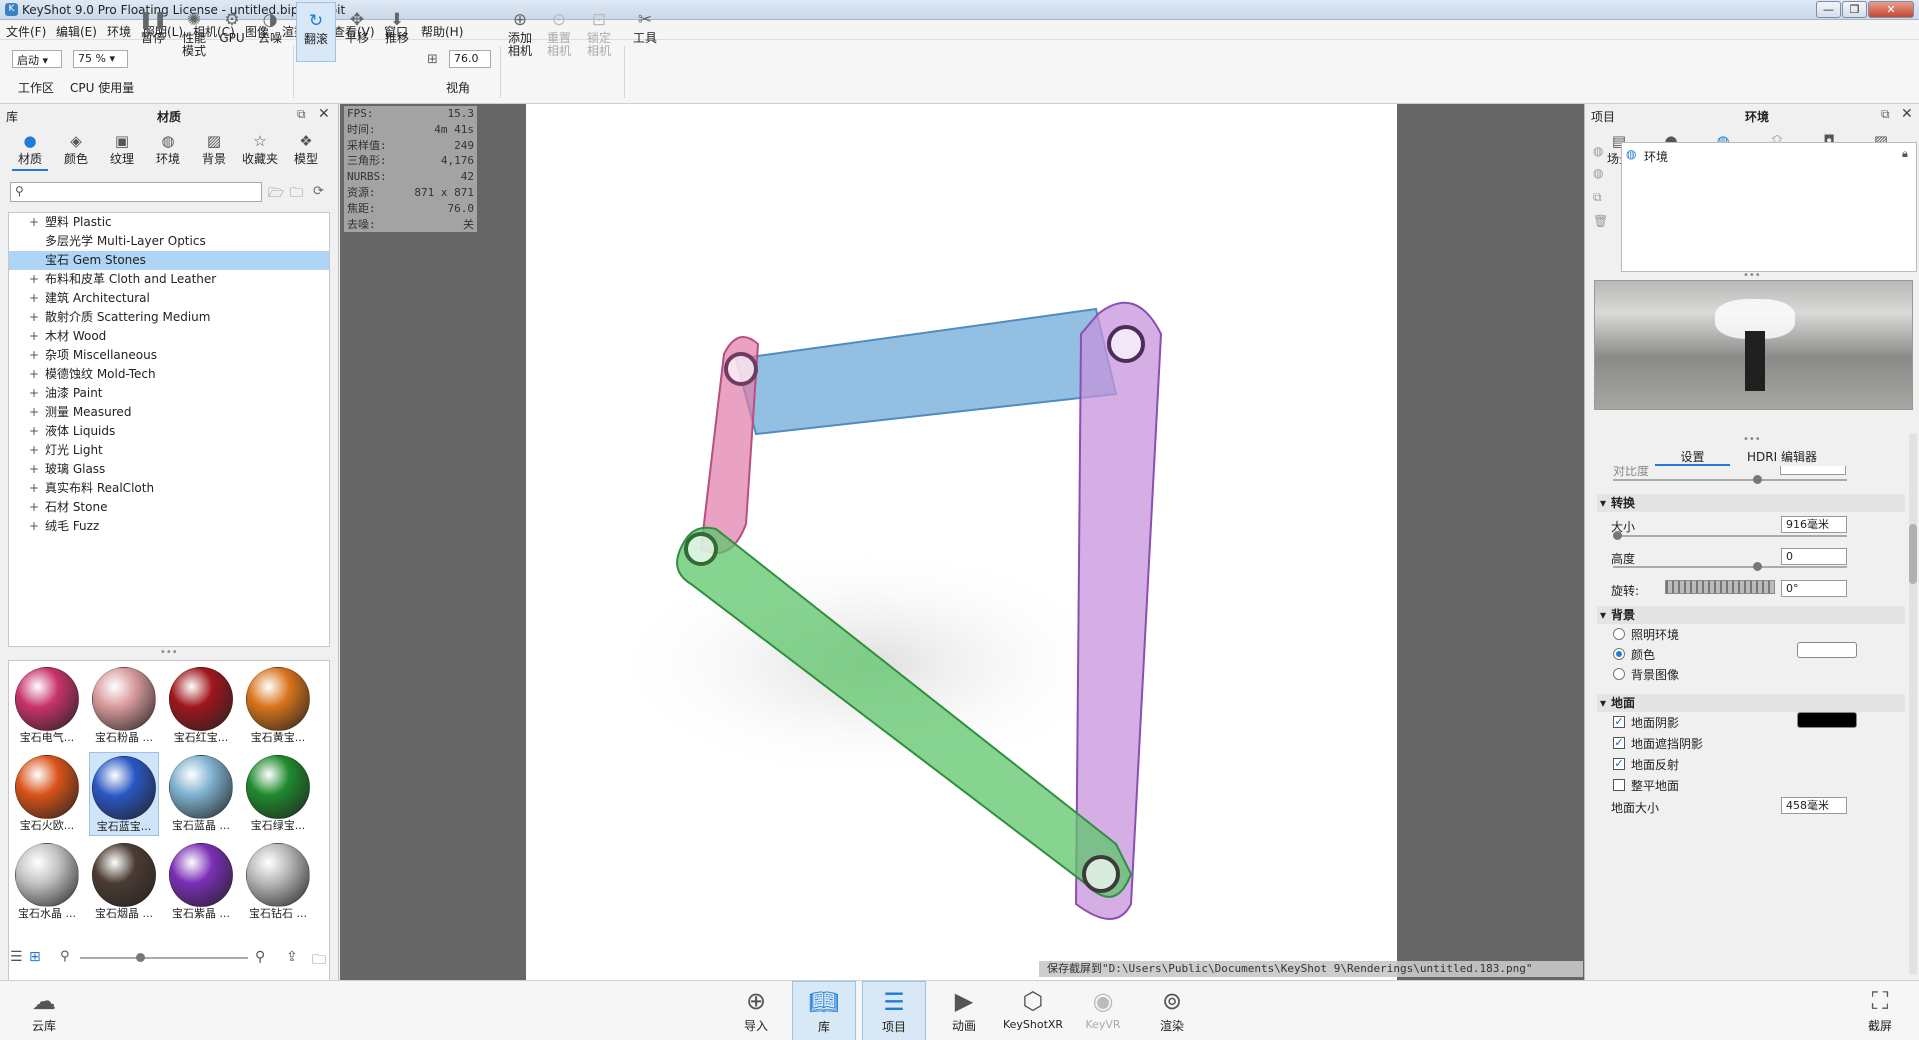  Describe the element at coordinates (316, 32) in the screenshot. I see `tumble-button: ↻ 翻滚` at that location.